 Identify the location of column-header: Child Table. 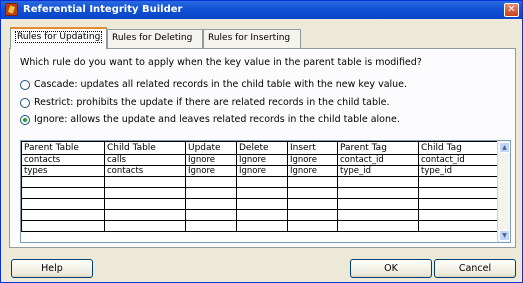
(145, 148).